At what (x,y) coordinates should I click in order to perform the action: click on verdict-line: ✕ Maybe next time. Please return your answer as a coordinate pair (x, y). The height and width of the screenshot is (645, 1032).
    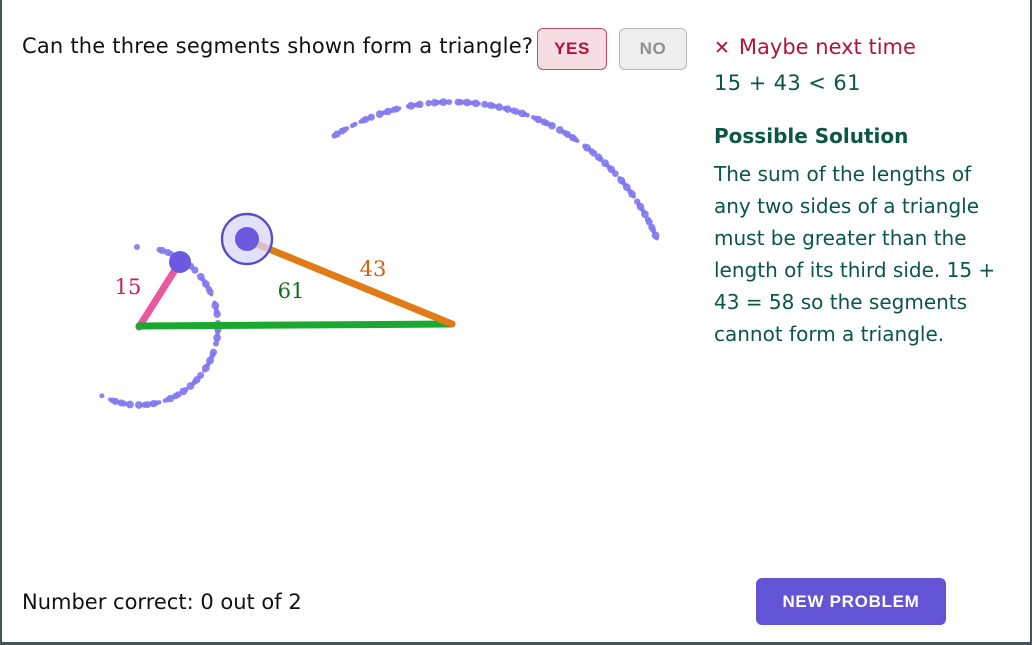
    Looking at the image, I should click on (864, 47).